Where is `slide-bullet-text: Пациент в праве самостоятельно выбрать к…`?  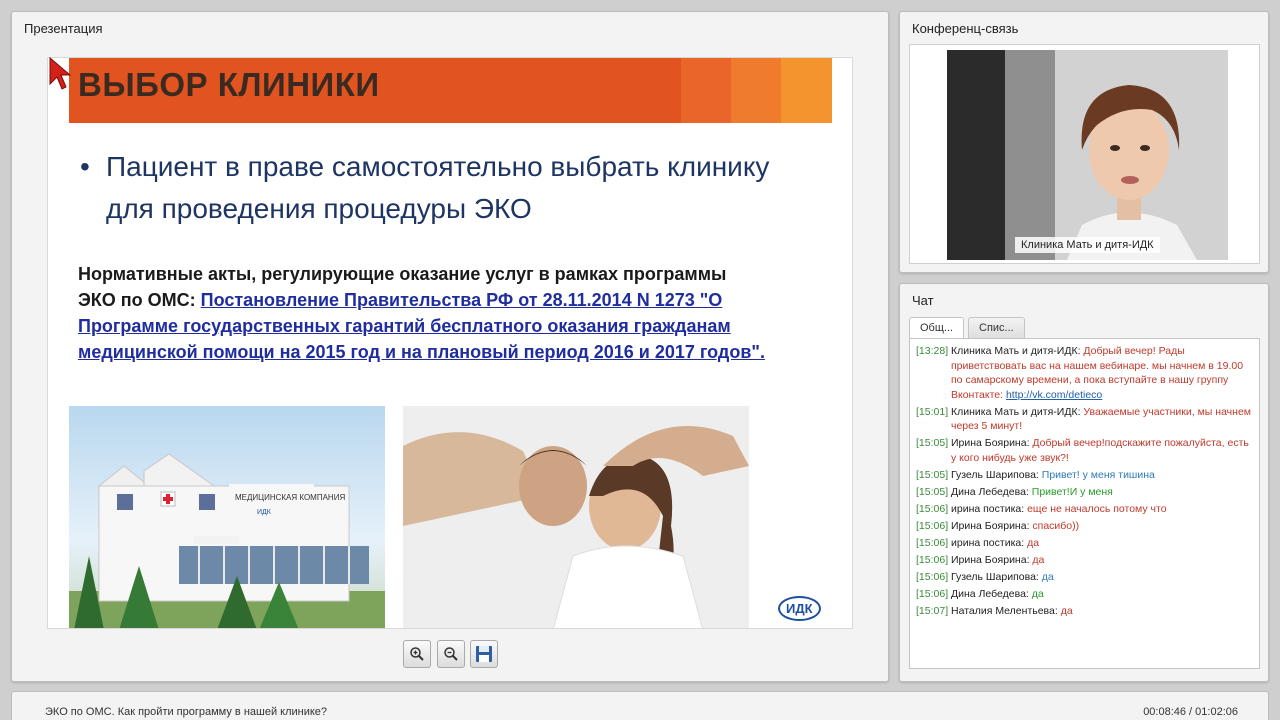 slide-bullet-text: Пациент в праве самостоятельно выбрать к… is located at coordinates (438, 187).